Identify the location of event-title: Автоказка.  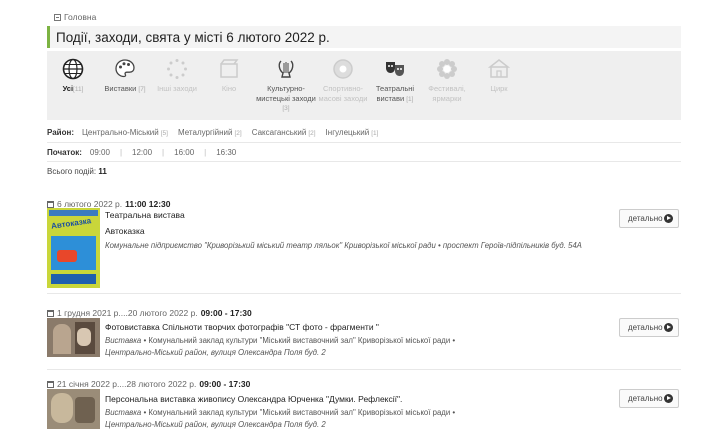
(355, 231).